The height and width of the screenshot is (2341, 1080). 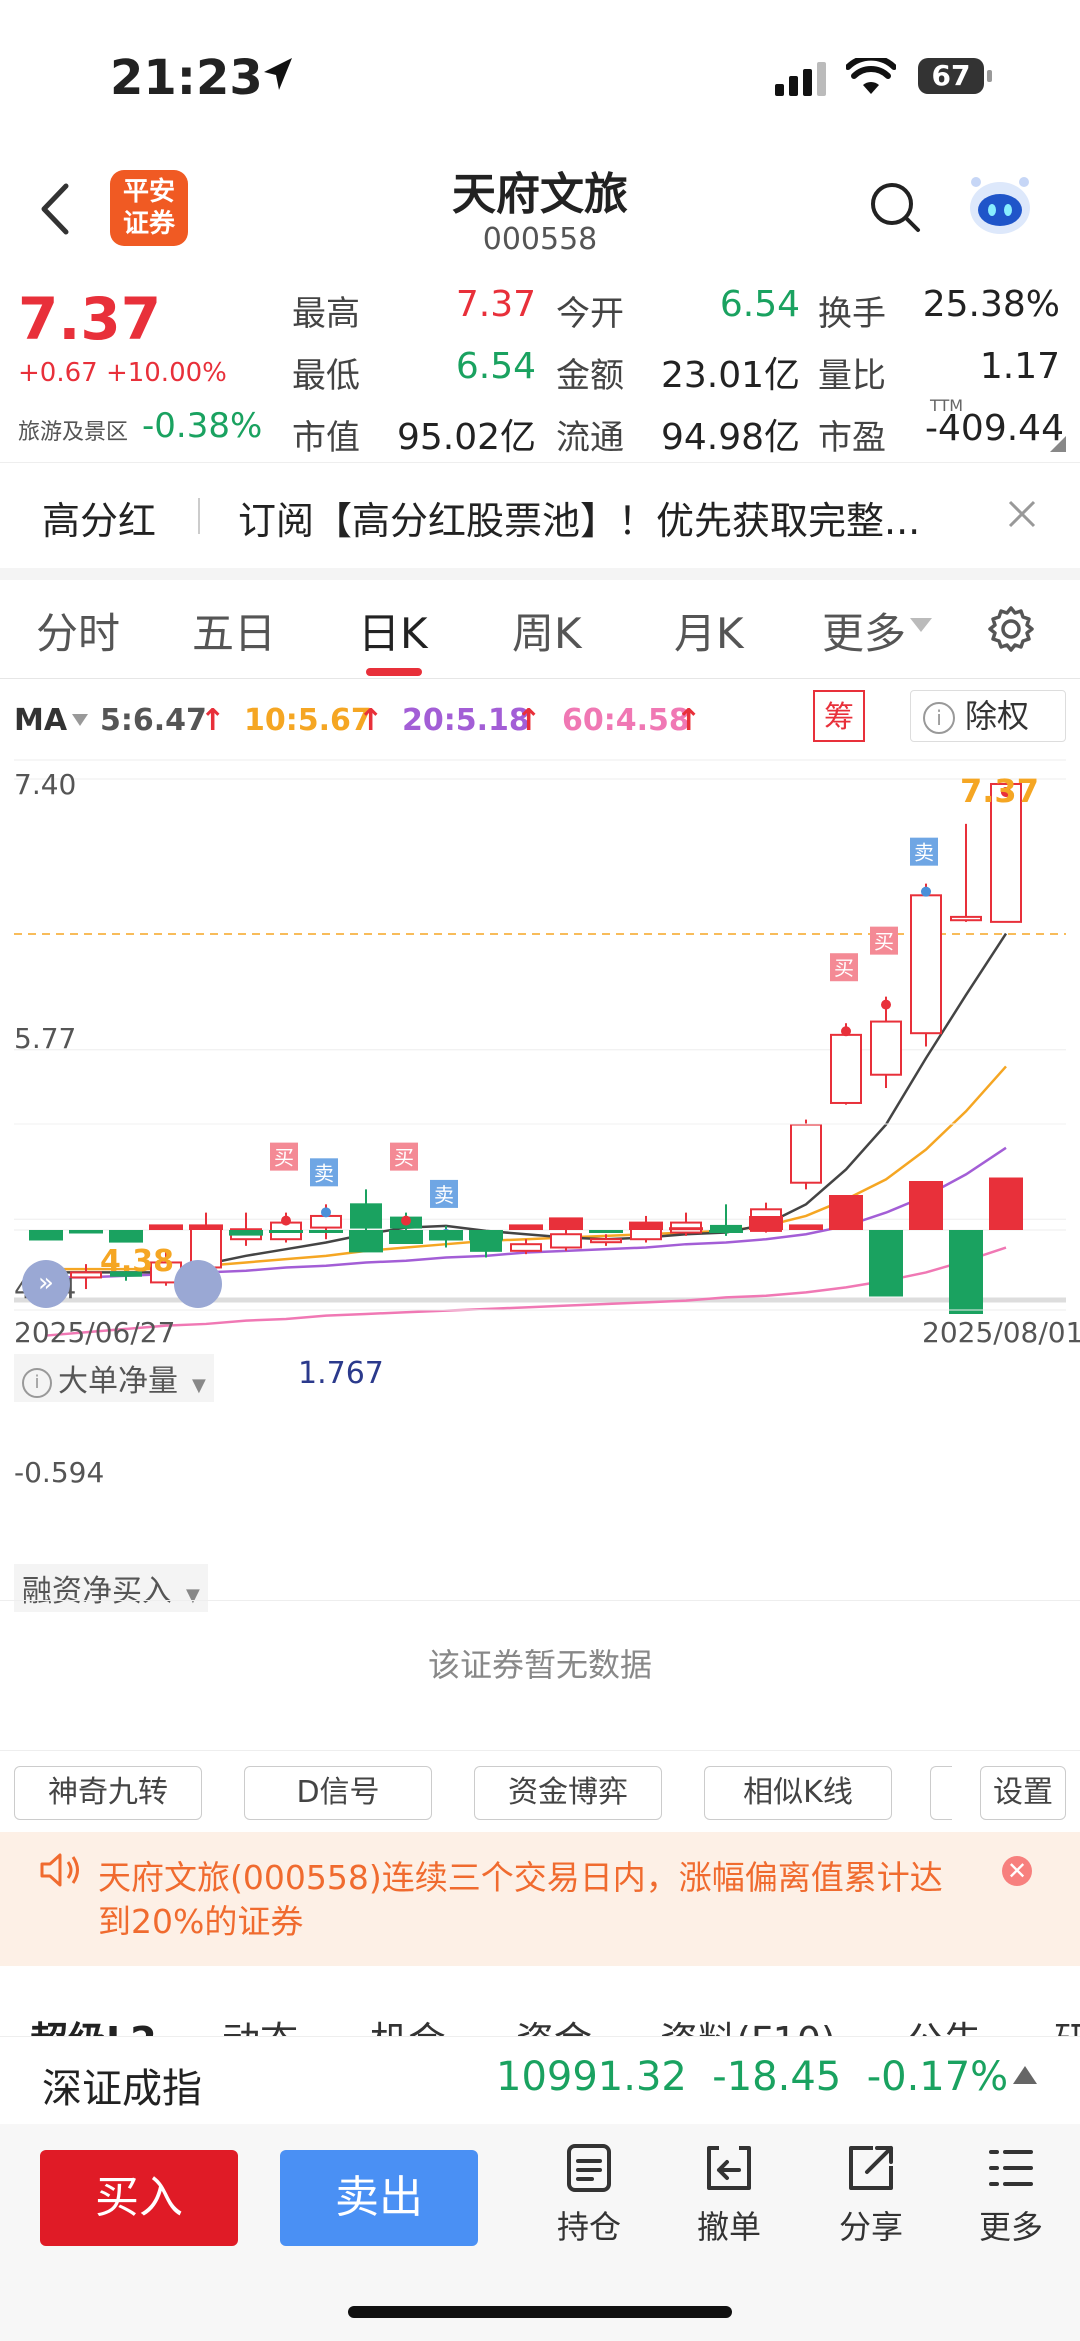 What do you see at coordinates (213, 720) in the screenshot?
I see `ma5-up-arrow-icon: ↑` at bounding box center [213, 720].